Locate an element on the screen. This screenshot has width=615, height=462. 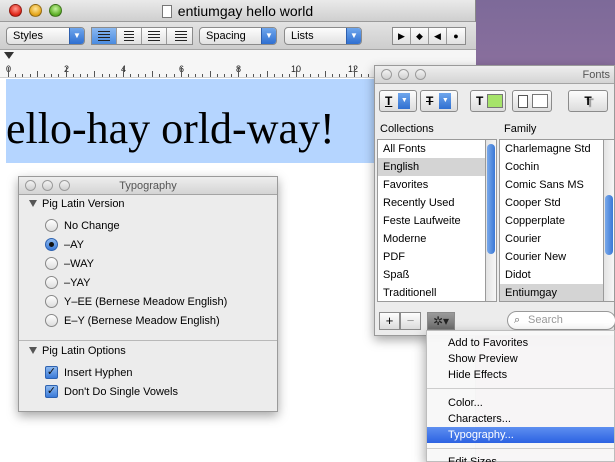
minimize-button is located at coordinates (35, 10).